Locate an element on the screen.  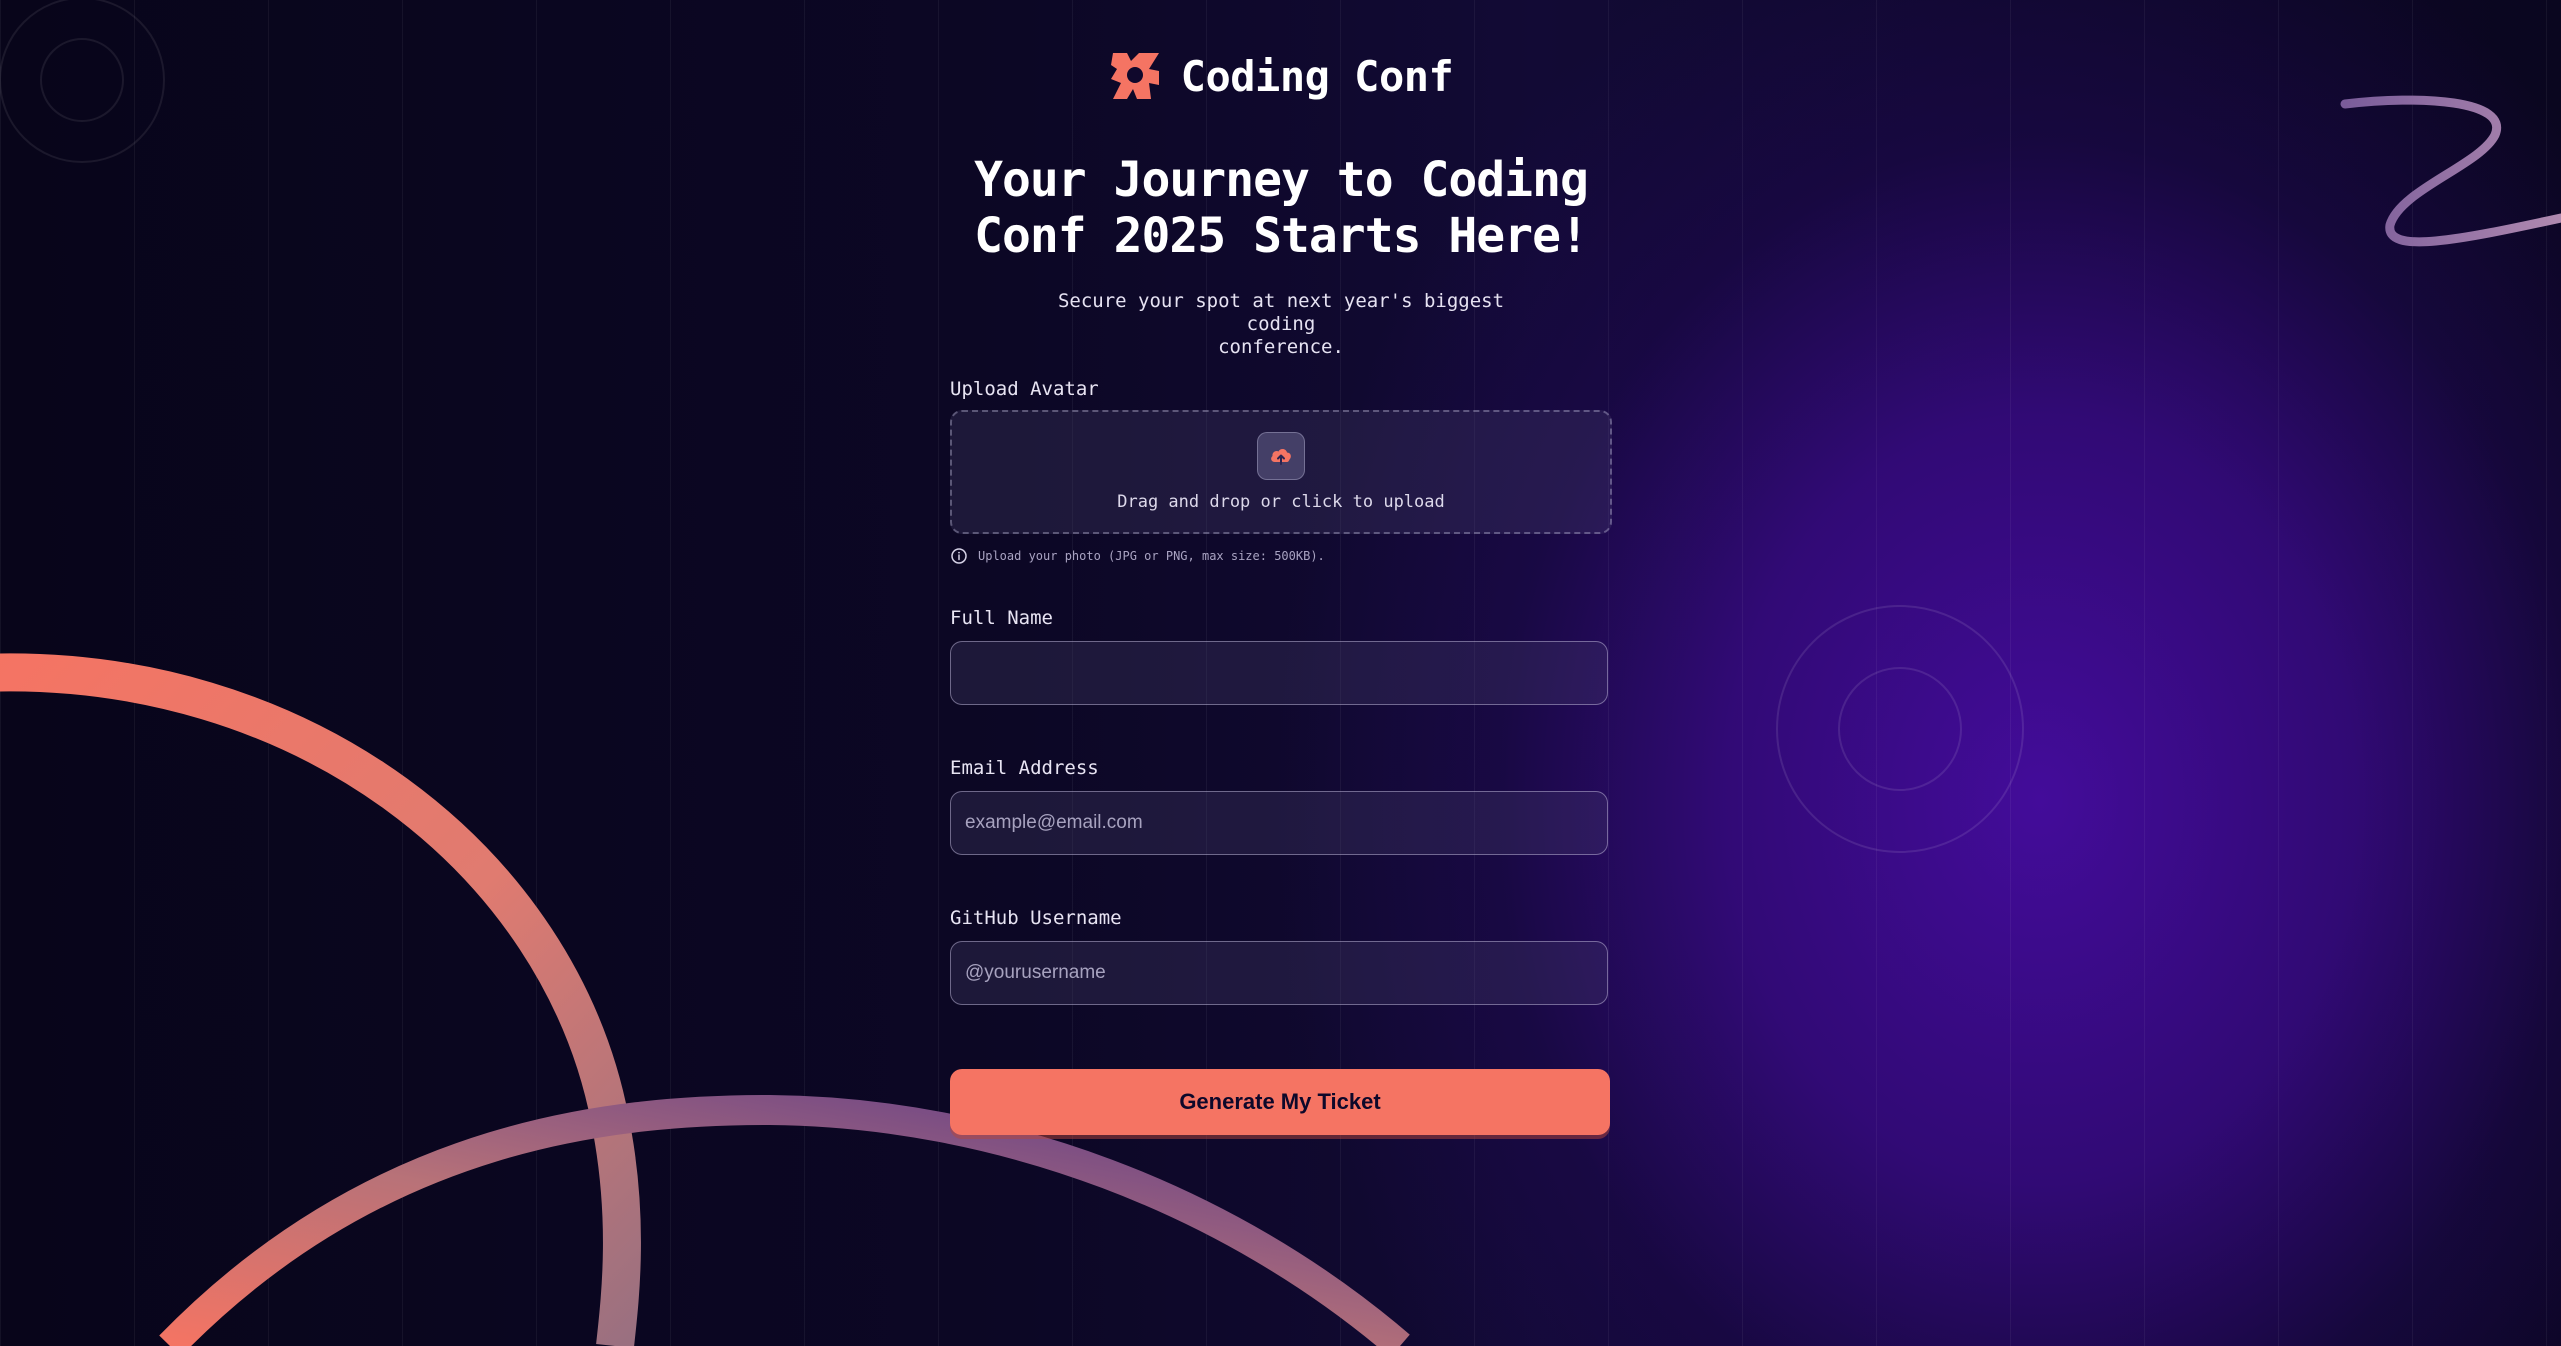
brand-name: Coding Conf is located at coordinates (1317, 76).